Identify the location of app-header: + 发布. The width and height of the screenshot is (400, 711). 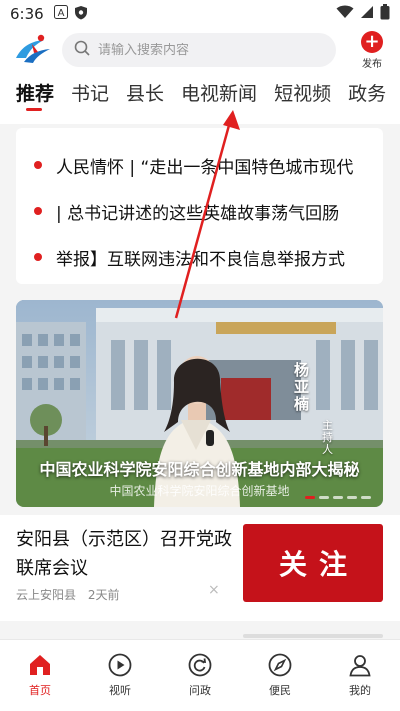
(200, 50).